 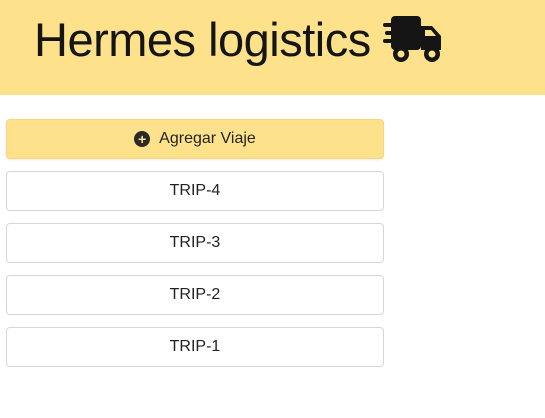 I want to click on trip-label: TRIP-3, so click(x=195, y=242).